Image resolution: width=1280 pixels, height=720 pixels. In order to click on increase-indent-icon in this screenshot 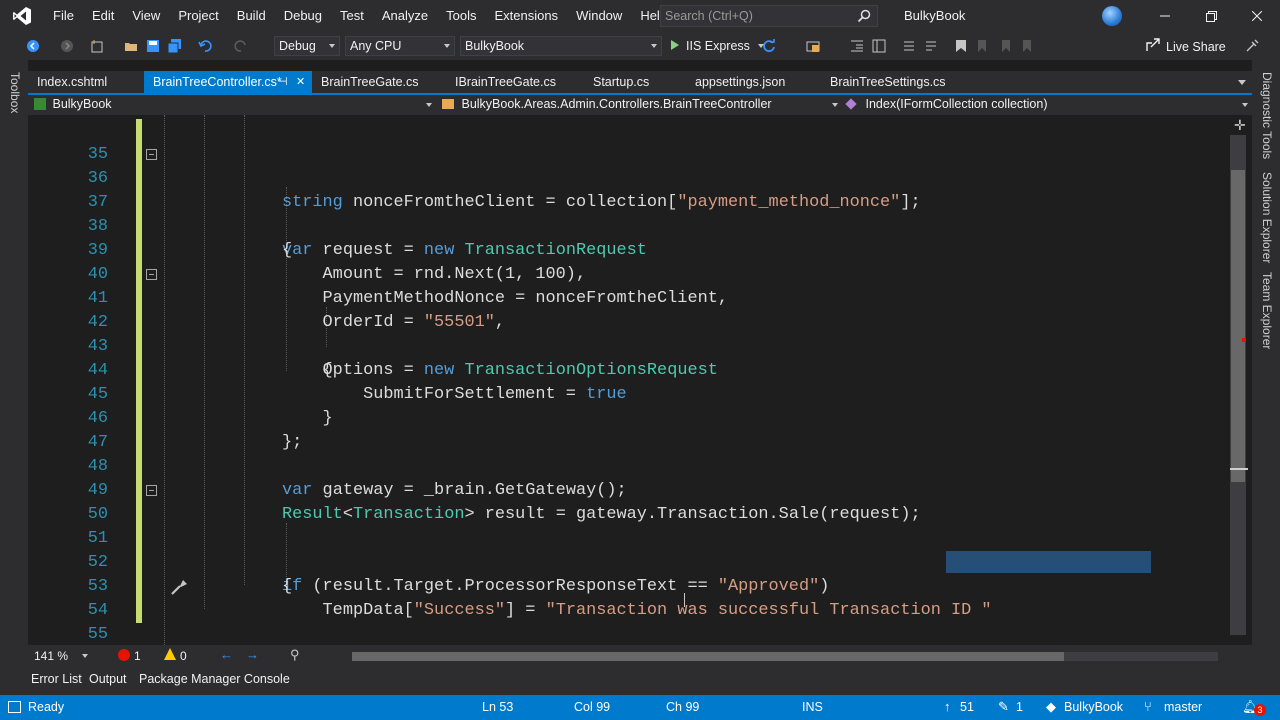, I will do `click(879, 46)`.